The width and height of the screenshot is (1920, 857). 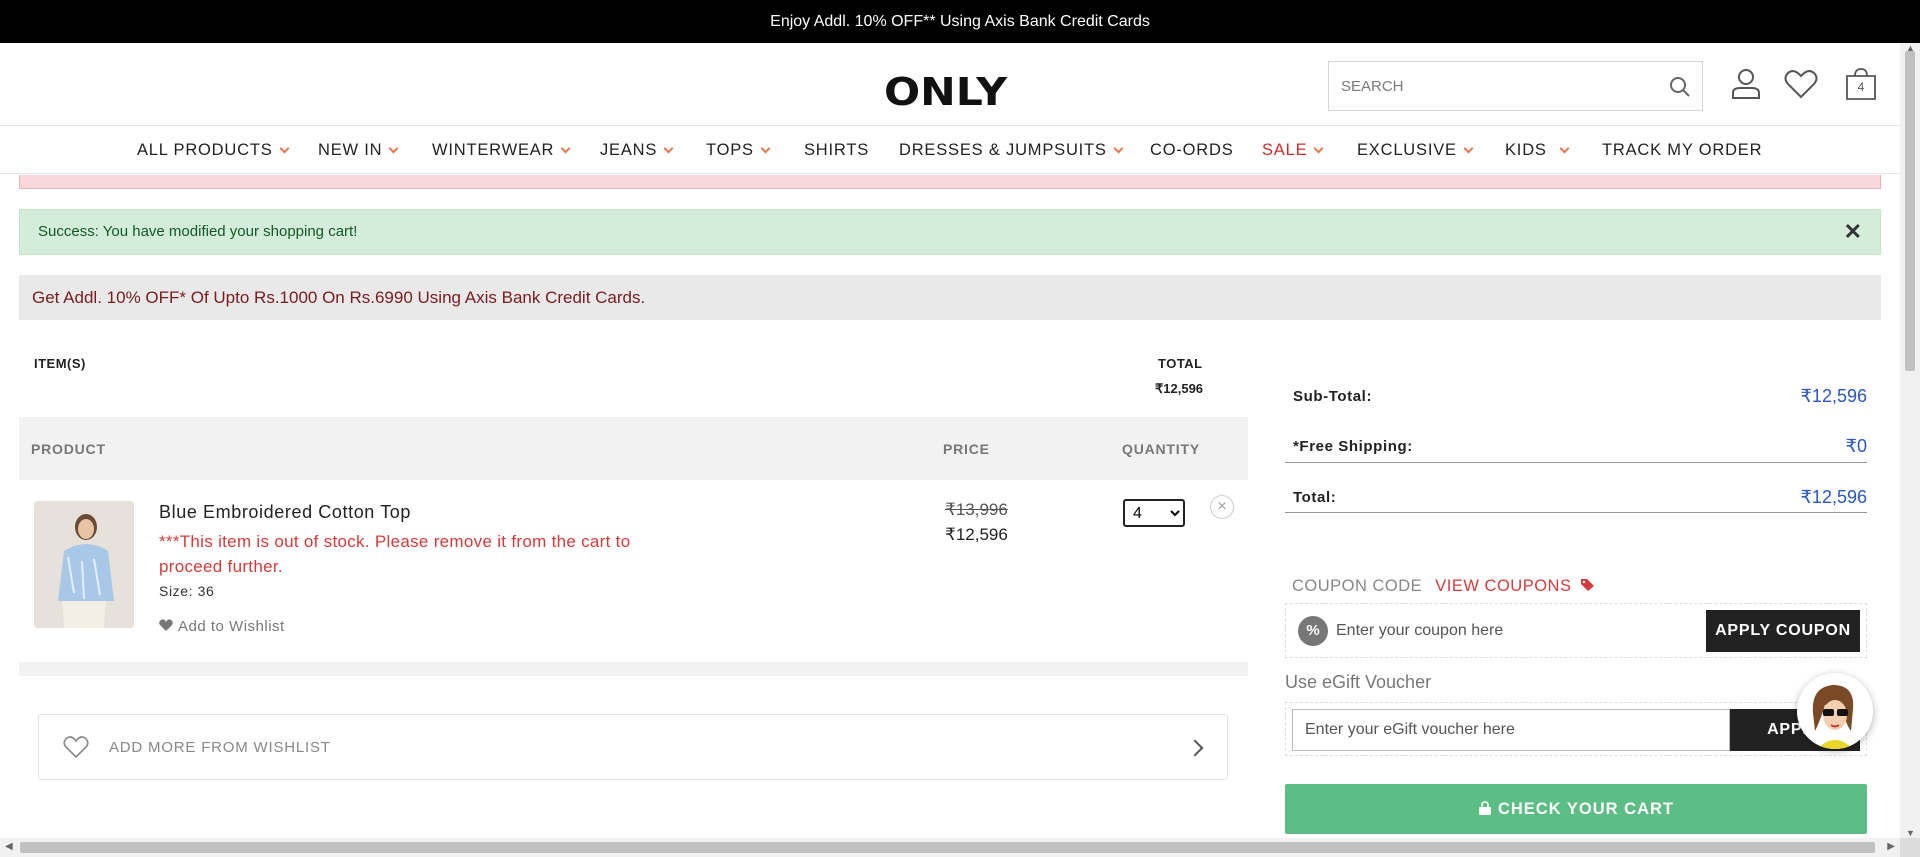 What do you see at coordinates (220, 747) in the screenshot?
I see `add-more-from-wishlist-label: ADD MORE FROM WISHLIST` at bounding box center [220, 747].